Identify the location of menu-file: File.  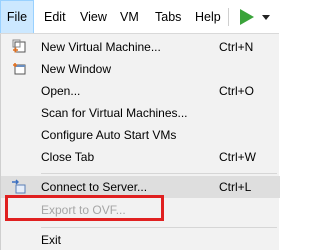
(17, 16).